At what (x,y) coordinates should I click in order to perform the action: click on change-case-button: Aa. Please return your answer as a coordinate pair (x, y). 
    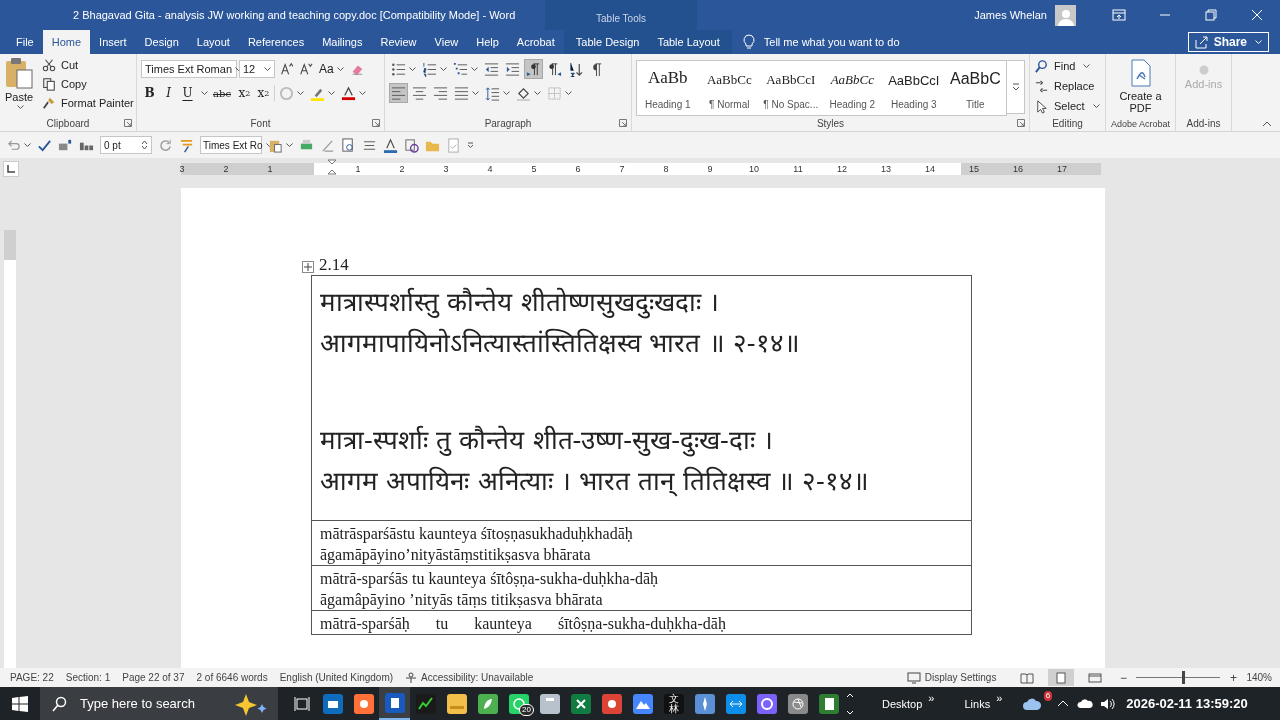
    Looking at the image, I should click on (331, 69).